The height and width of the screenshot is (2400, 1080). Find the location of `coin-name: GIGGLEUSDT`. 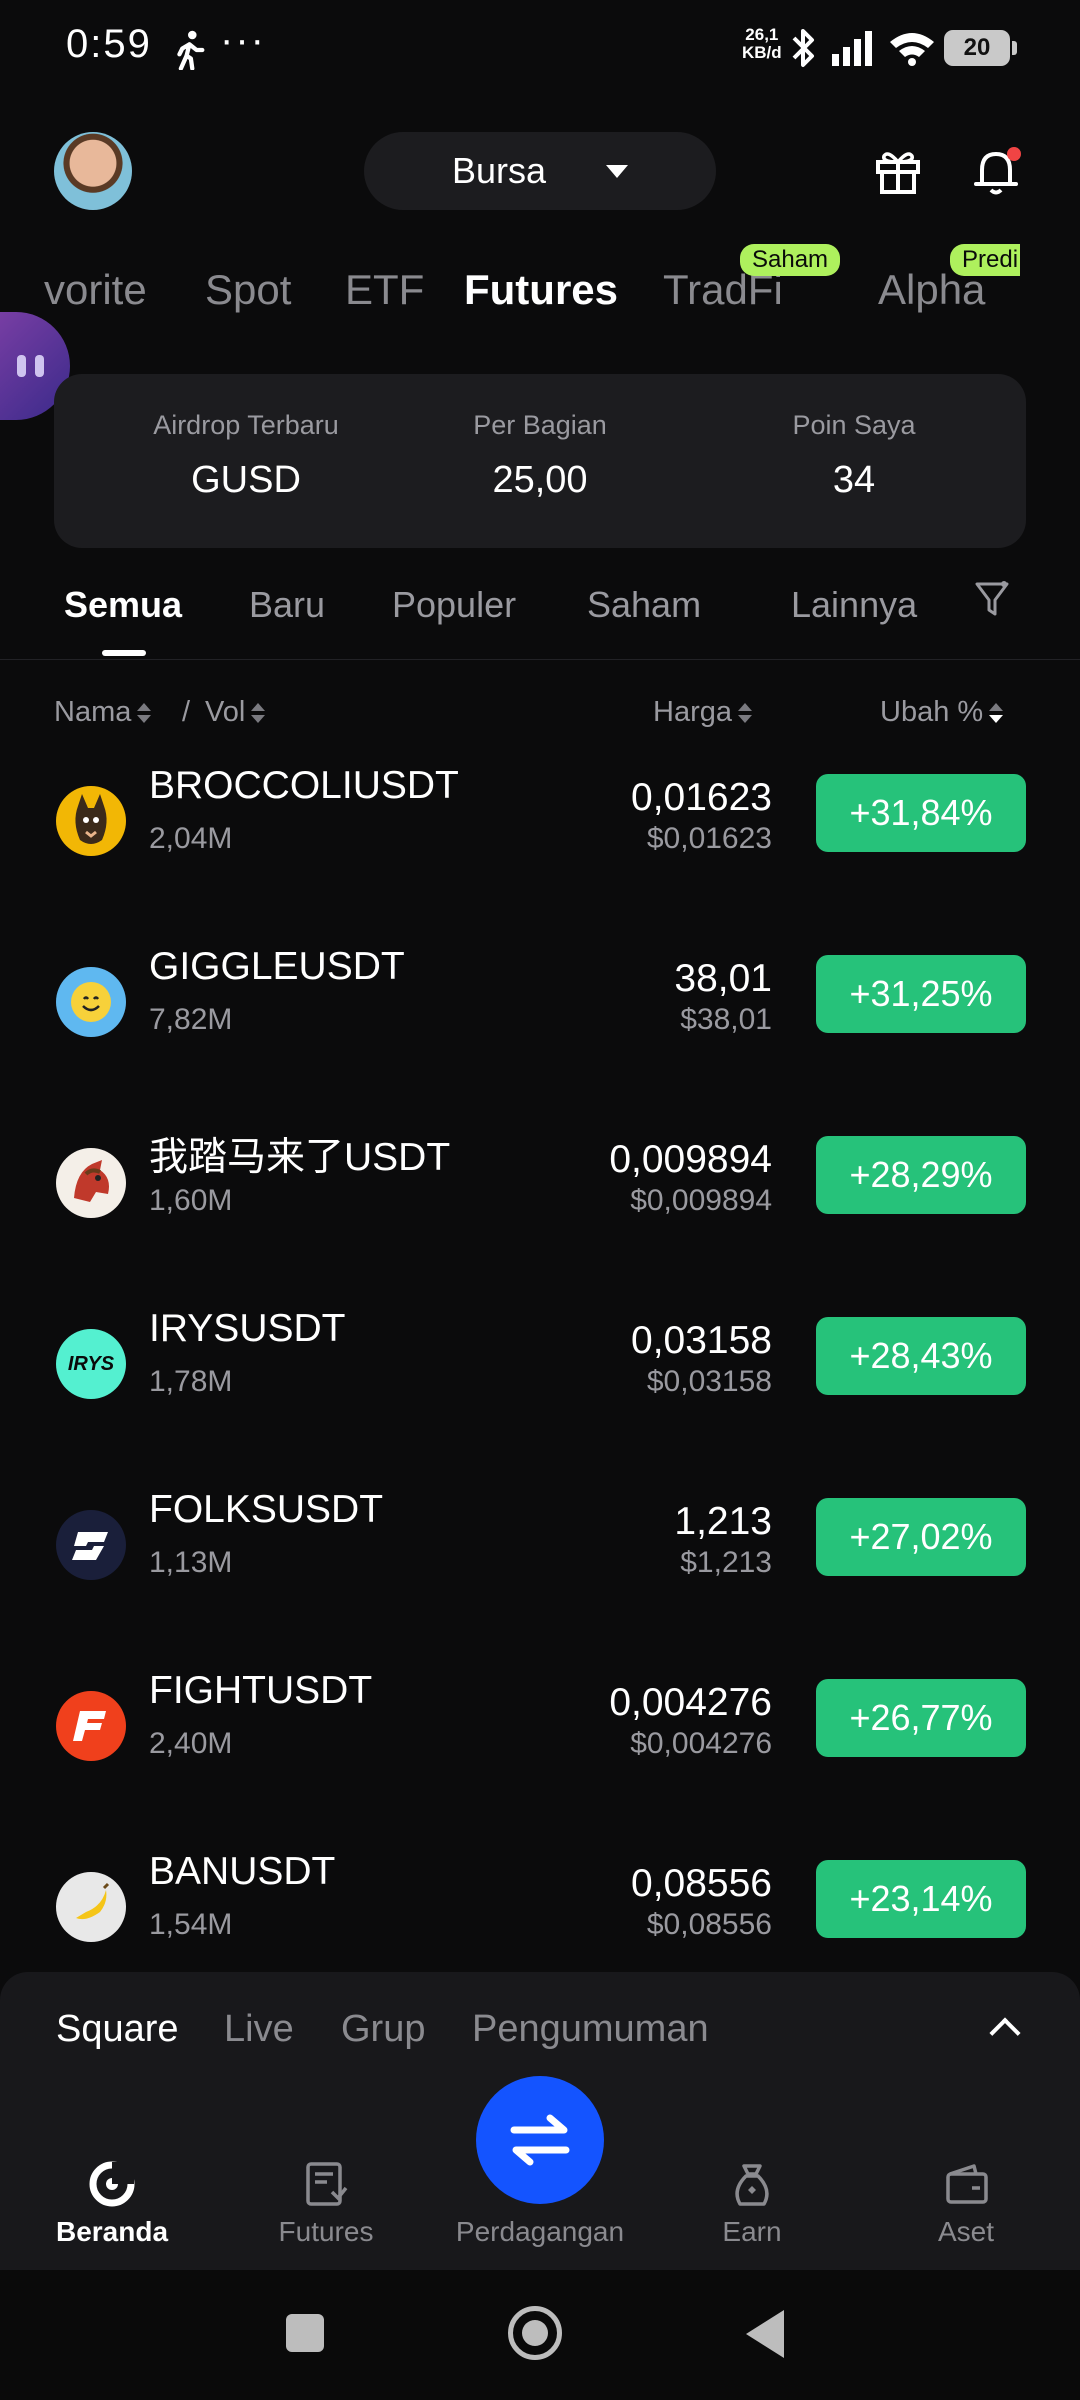

coin-name: GIGGLEUSDT is located at coordinates (277, 966).